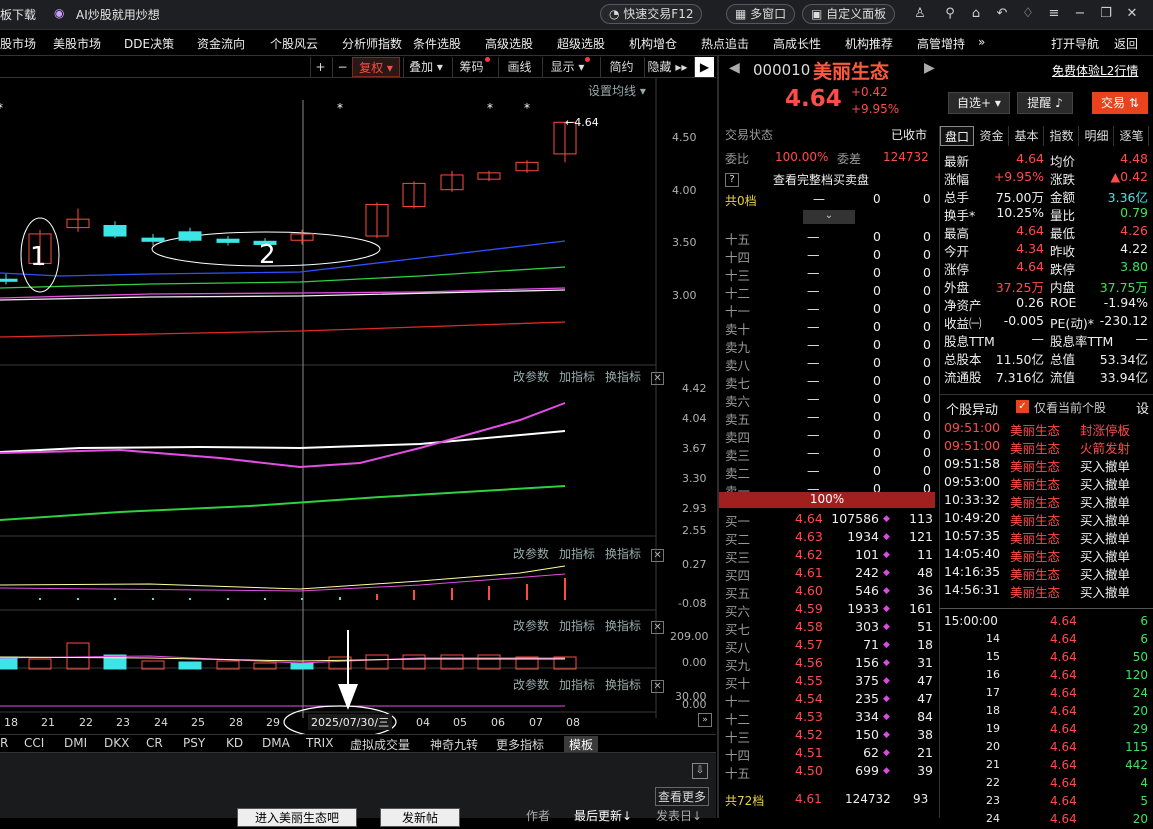 The height and width of the screenshot is (829, 1153). What do you see at coordinates (319, 743) in the screenshot?
I see `tab-trix: TRIX` at bounding box center [319, 743].